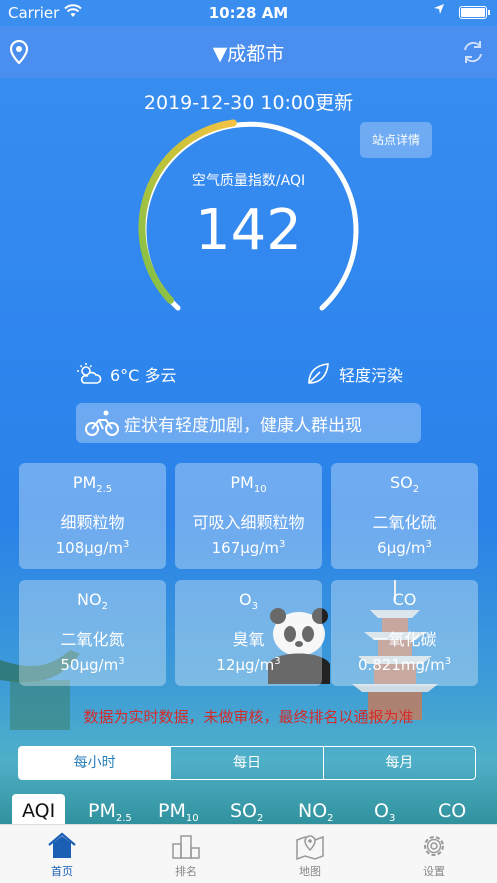  I want to click on tabbar-map: 地图, so click(310, 854).